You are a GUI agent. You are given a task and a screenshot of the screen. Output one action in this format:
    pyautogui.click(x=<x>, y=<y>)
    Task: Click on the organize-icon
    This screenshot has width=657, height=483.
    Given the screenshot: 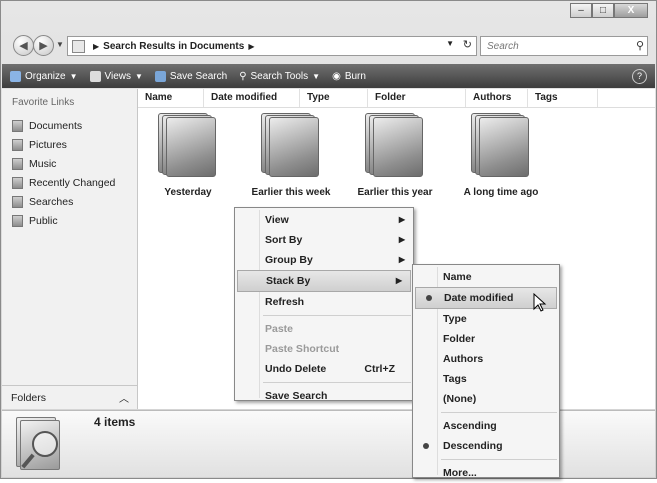 What is the action you would take?
    pyautogui.click(x=15, y=76)
    